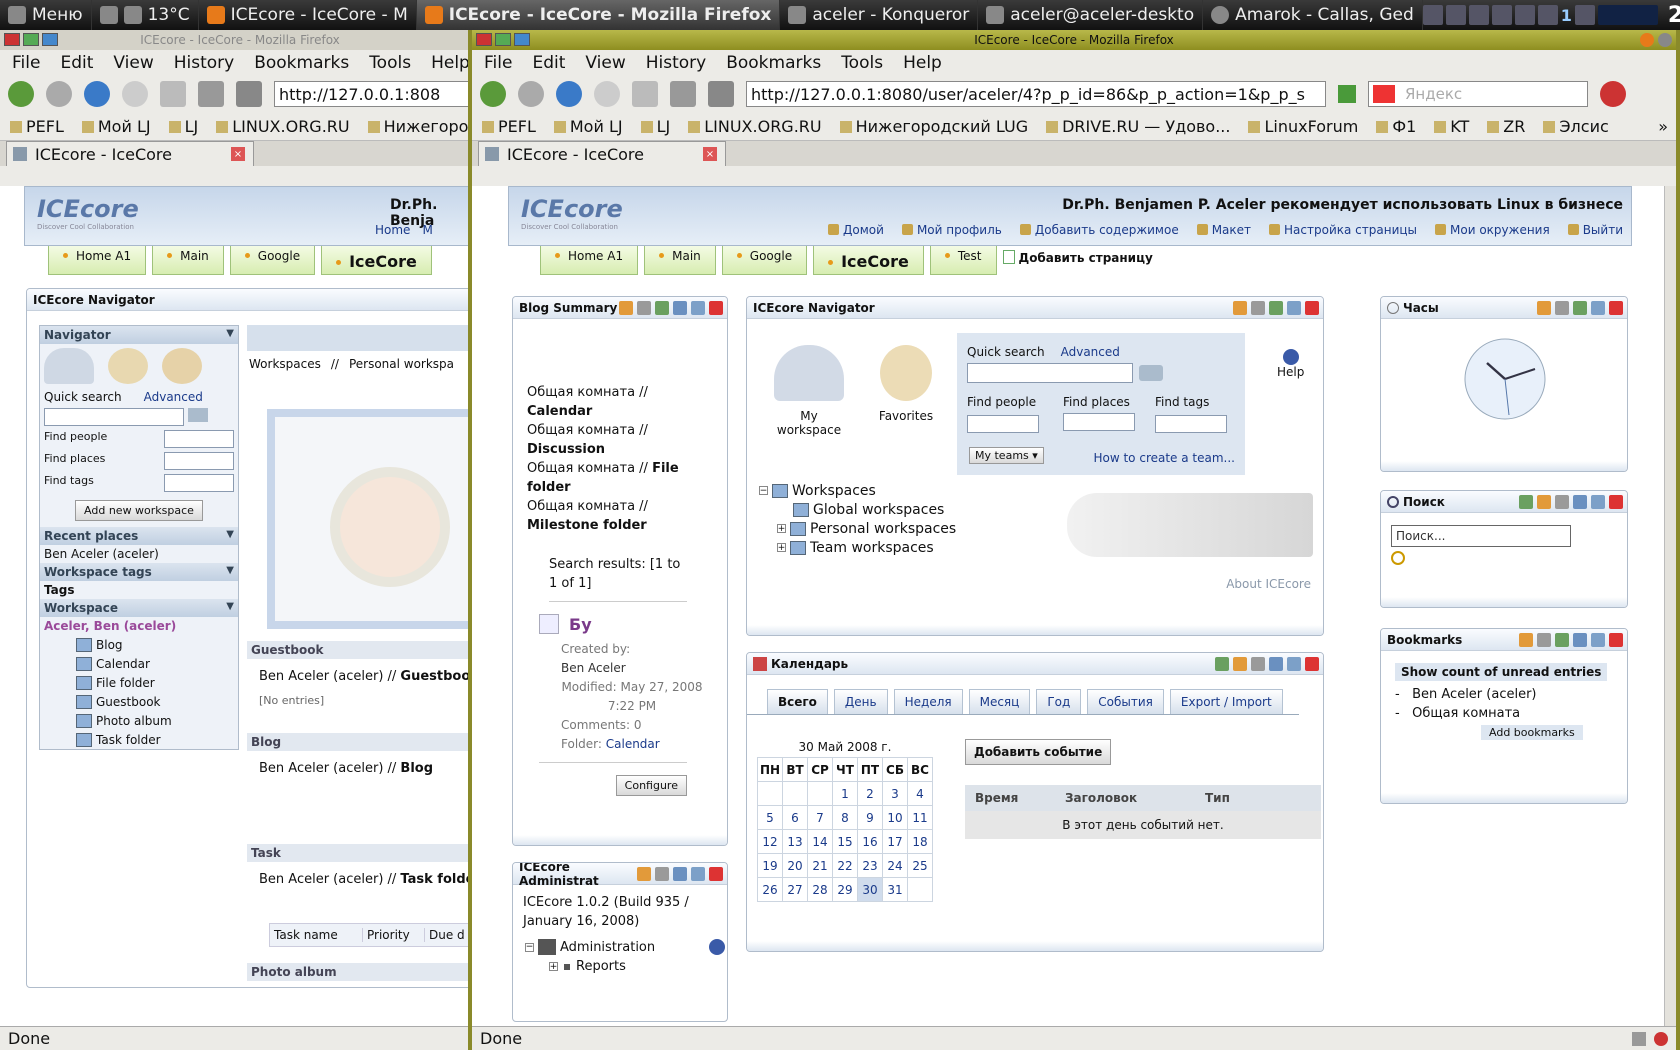  What do you see at coordinates (605, 63) in the screenshot?
I see `menu-view: View` at bounding box center [605, 63].